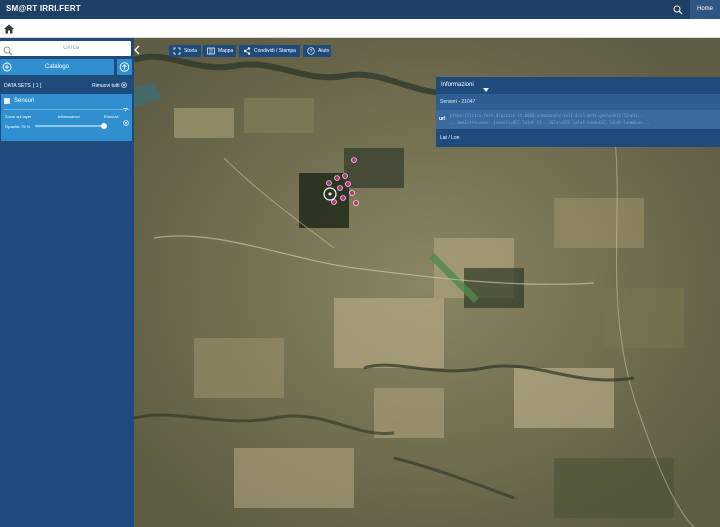 This screenshot has width=720, height=527. I want to click on layer-name: Sensori, so click(24, 101).